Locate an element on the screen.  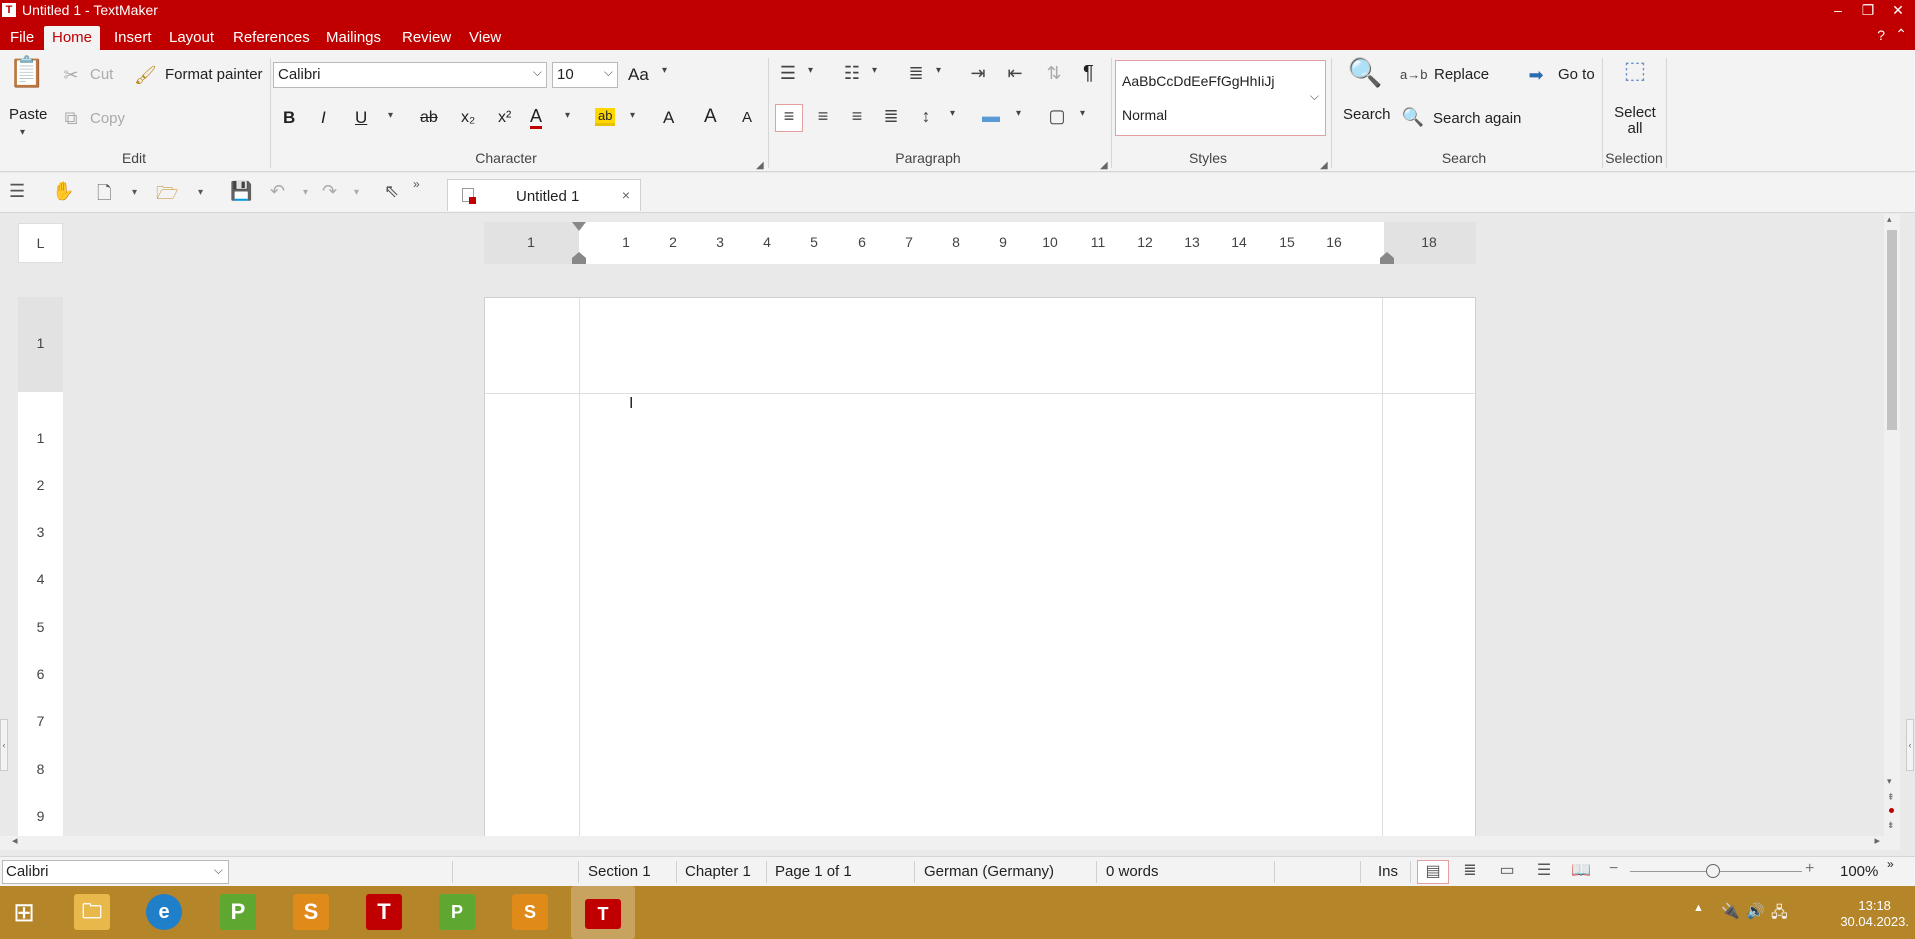
borders-dropdown-icon: ▾ is located at coordinates (1082, 114).